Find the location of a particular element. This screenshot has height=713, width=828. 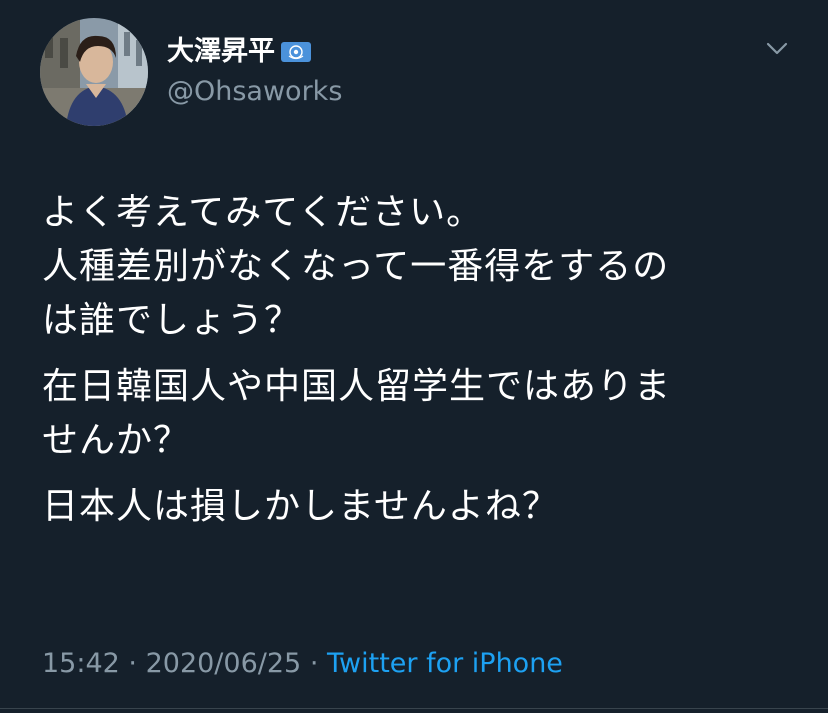

user-handle: @Ohsaworks is located at coordinates (254, 92).